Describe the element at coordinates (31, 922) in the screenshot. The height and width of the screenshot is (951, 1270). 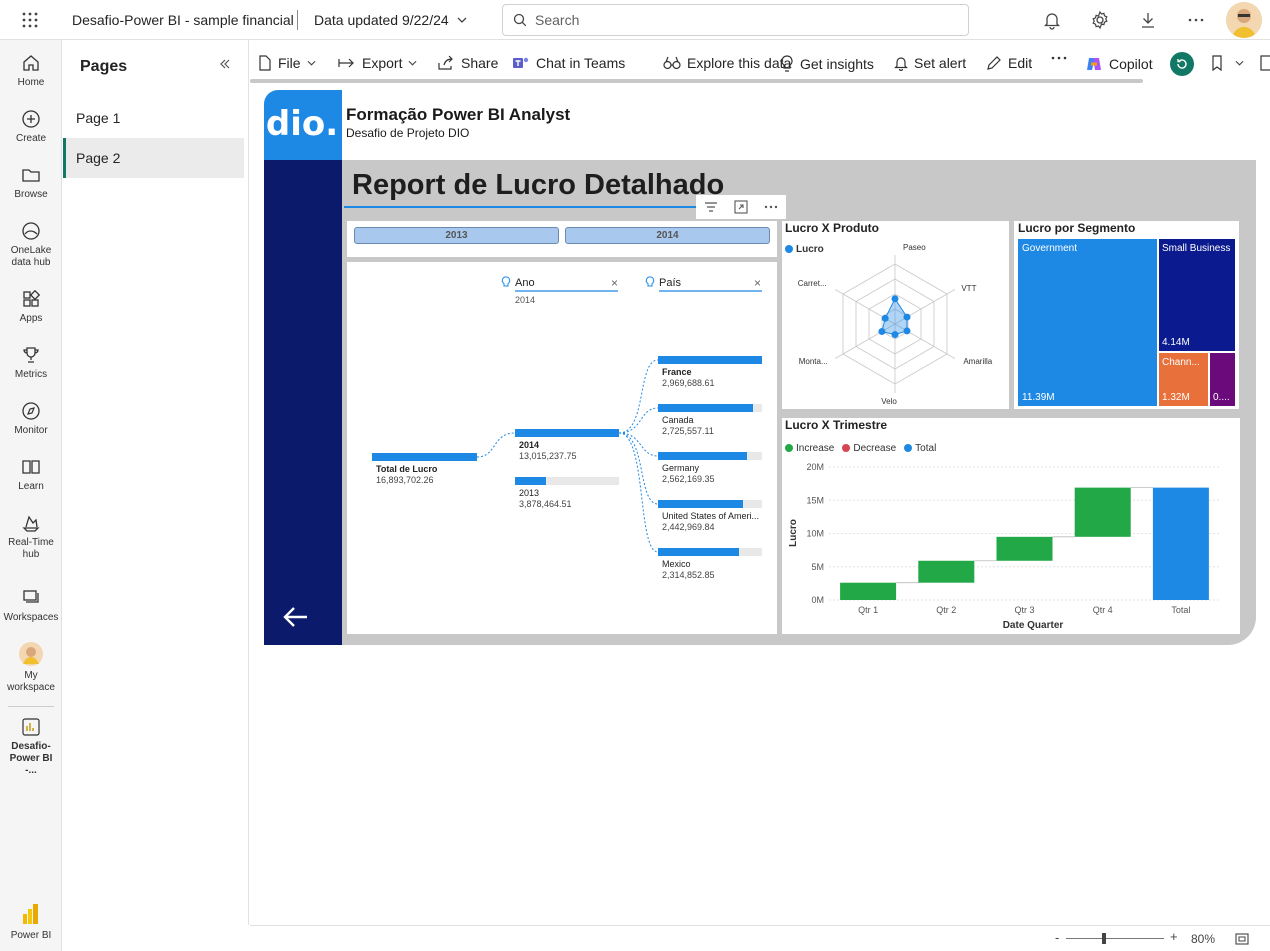
I see `nav-powerbi: Power BI` at that location.